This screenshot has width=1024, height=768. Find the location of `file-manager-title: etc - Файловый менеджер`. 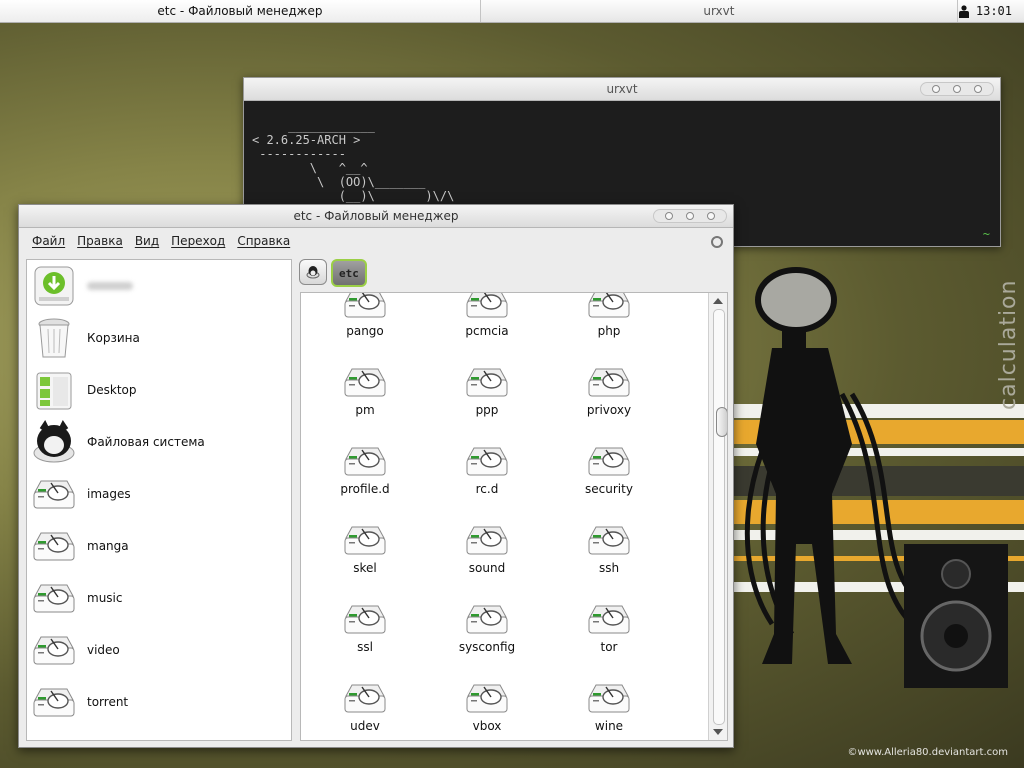

file-manager-title: etc - Файловый менеджер is located at coordinates (376, 216).